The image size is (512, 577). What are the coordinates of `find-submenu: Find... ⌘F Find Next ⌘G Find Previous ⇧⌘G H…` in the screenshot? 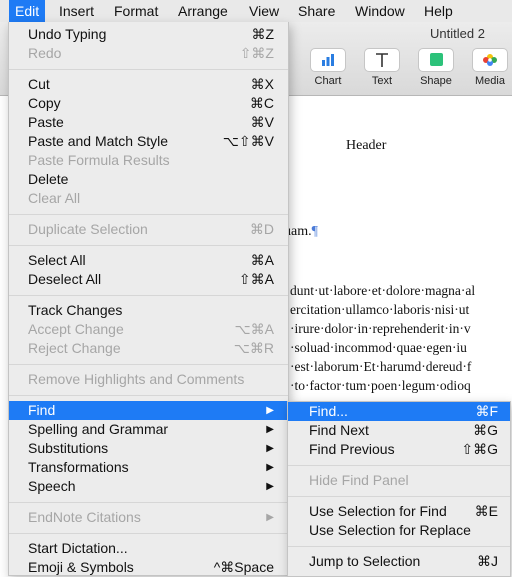 It's located at (399, 489).